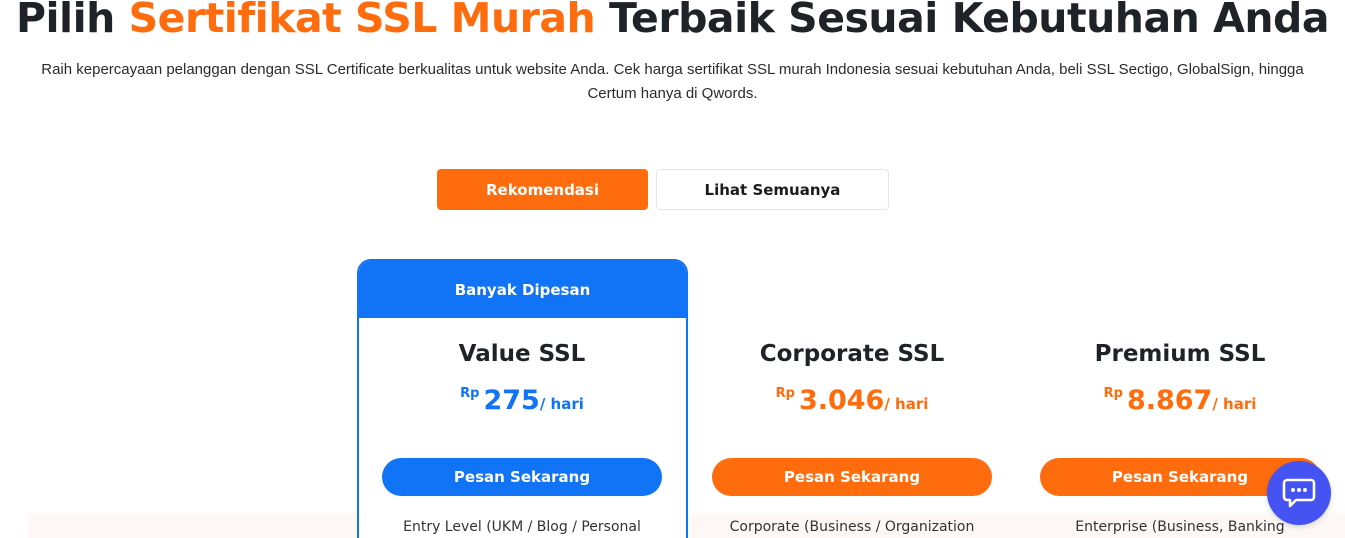  I want to click on plan-price: Rp 8.867/ hari, so click(1180, 400).